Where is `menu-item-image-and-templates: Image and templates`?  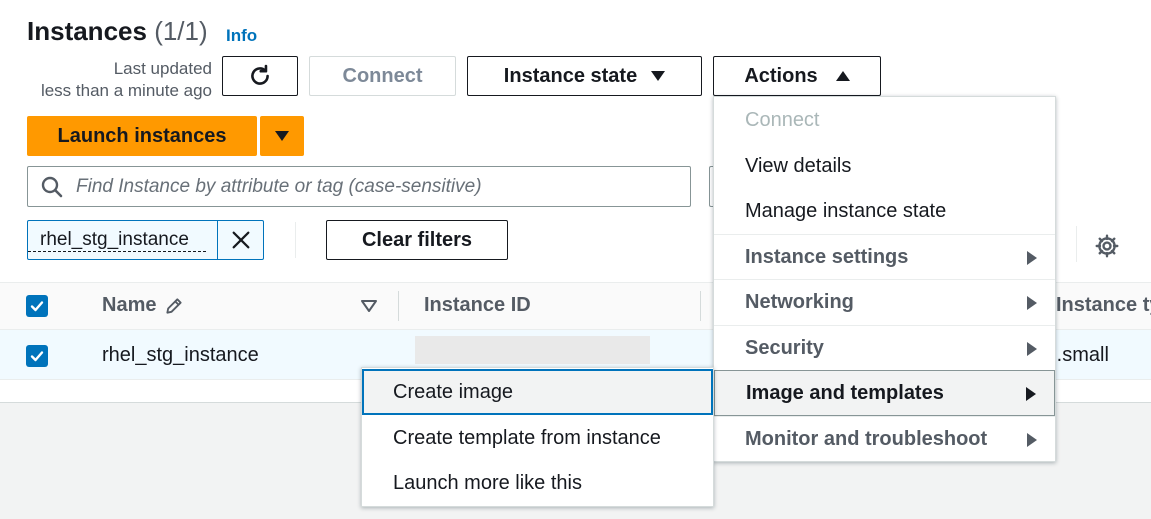
menu-item-image-and-templates: Image and templates is located at coordinates (884, 393).